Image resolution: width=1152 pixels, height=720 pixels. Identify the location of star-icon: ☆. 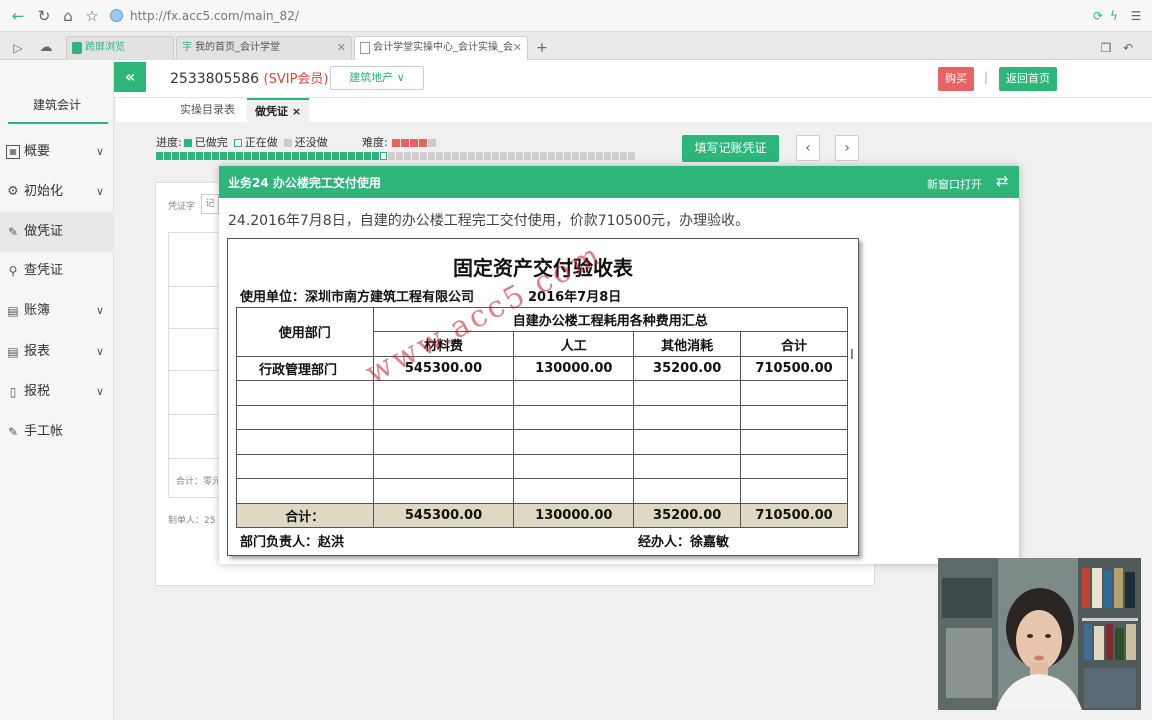
(92, 16).